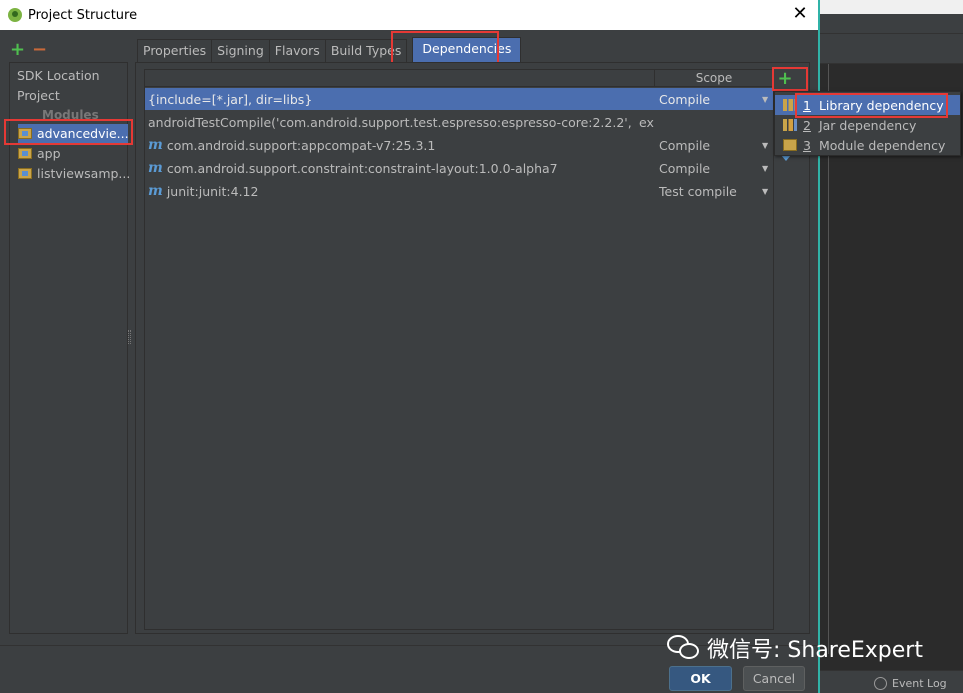  Describe the element at coordinates (890, 7) in the screenshot. I see `ide-title-strip` at that location.